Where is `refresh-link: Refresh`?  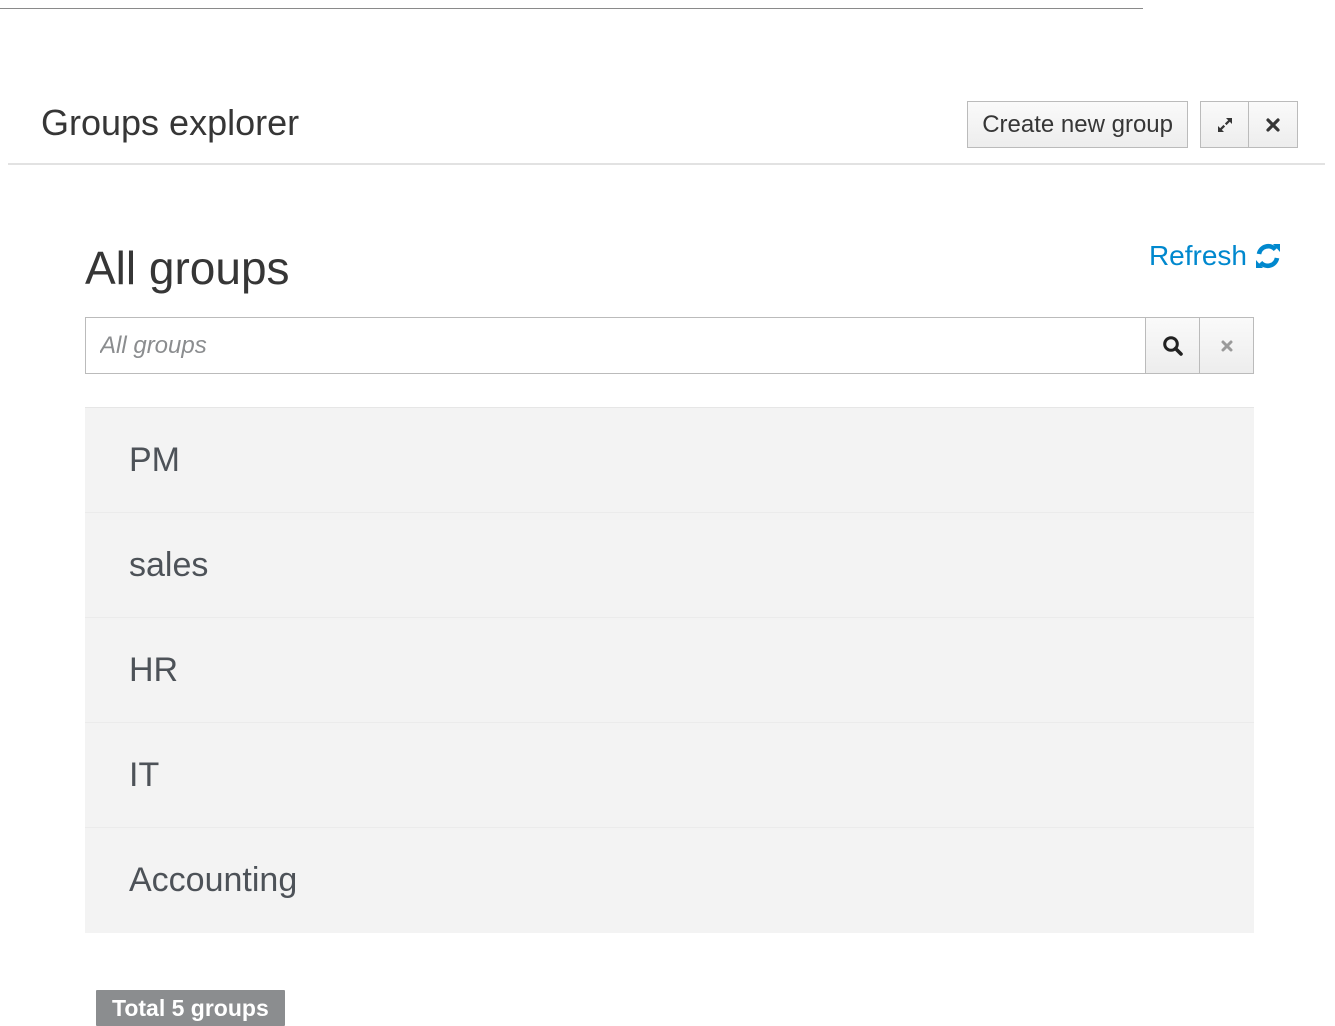
refresh-link: Refresh is located at coordinates (1216, 256).